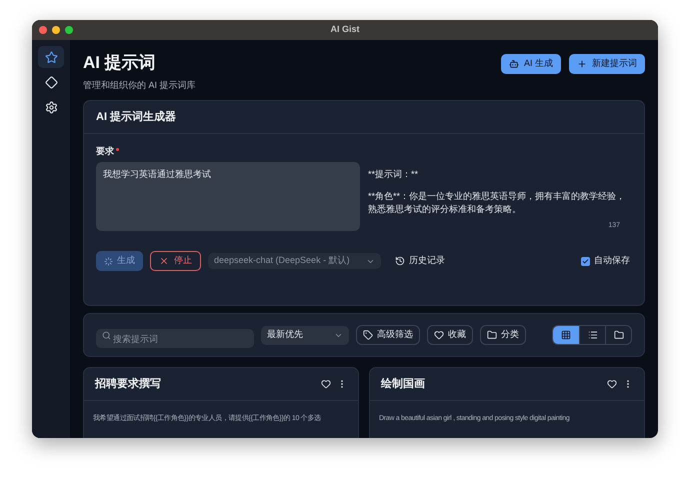 The height and width of the screenshot is (481, 690). Describe the element at coordinates (228, 196) in the screenshot. I see `requirement-input: 我想学习英语通过雅思考试` at that location.